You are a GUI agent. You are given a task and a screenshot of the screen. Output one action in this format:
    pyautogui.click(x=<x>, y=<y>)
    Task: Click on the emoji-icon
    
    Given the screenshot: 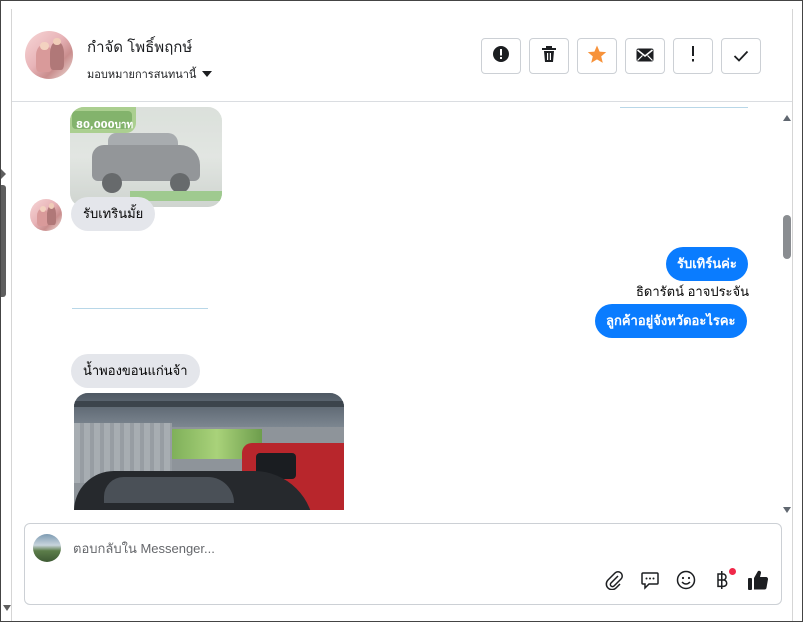 What is the action you would take?
    pyautogui.click(x=686, y=582)
    